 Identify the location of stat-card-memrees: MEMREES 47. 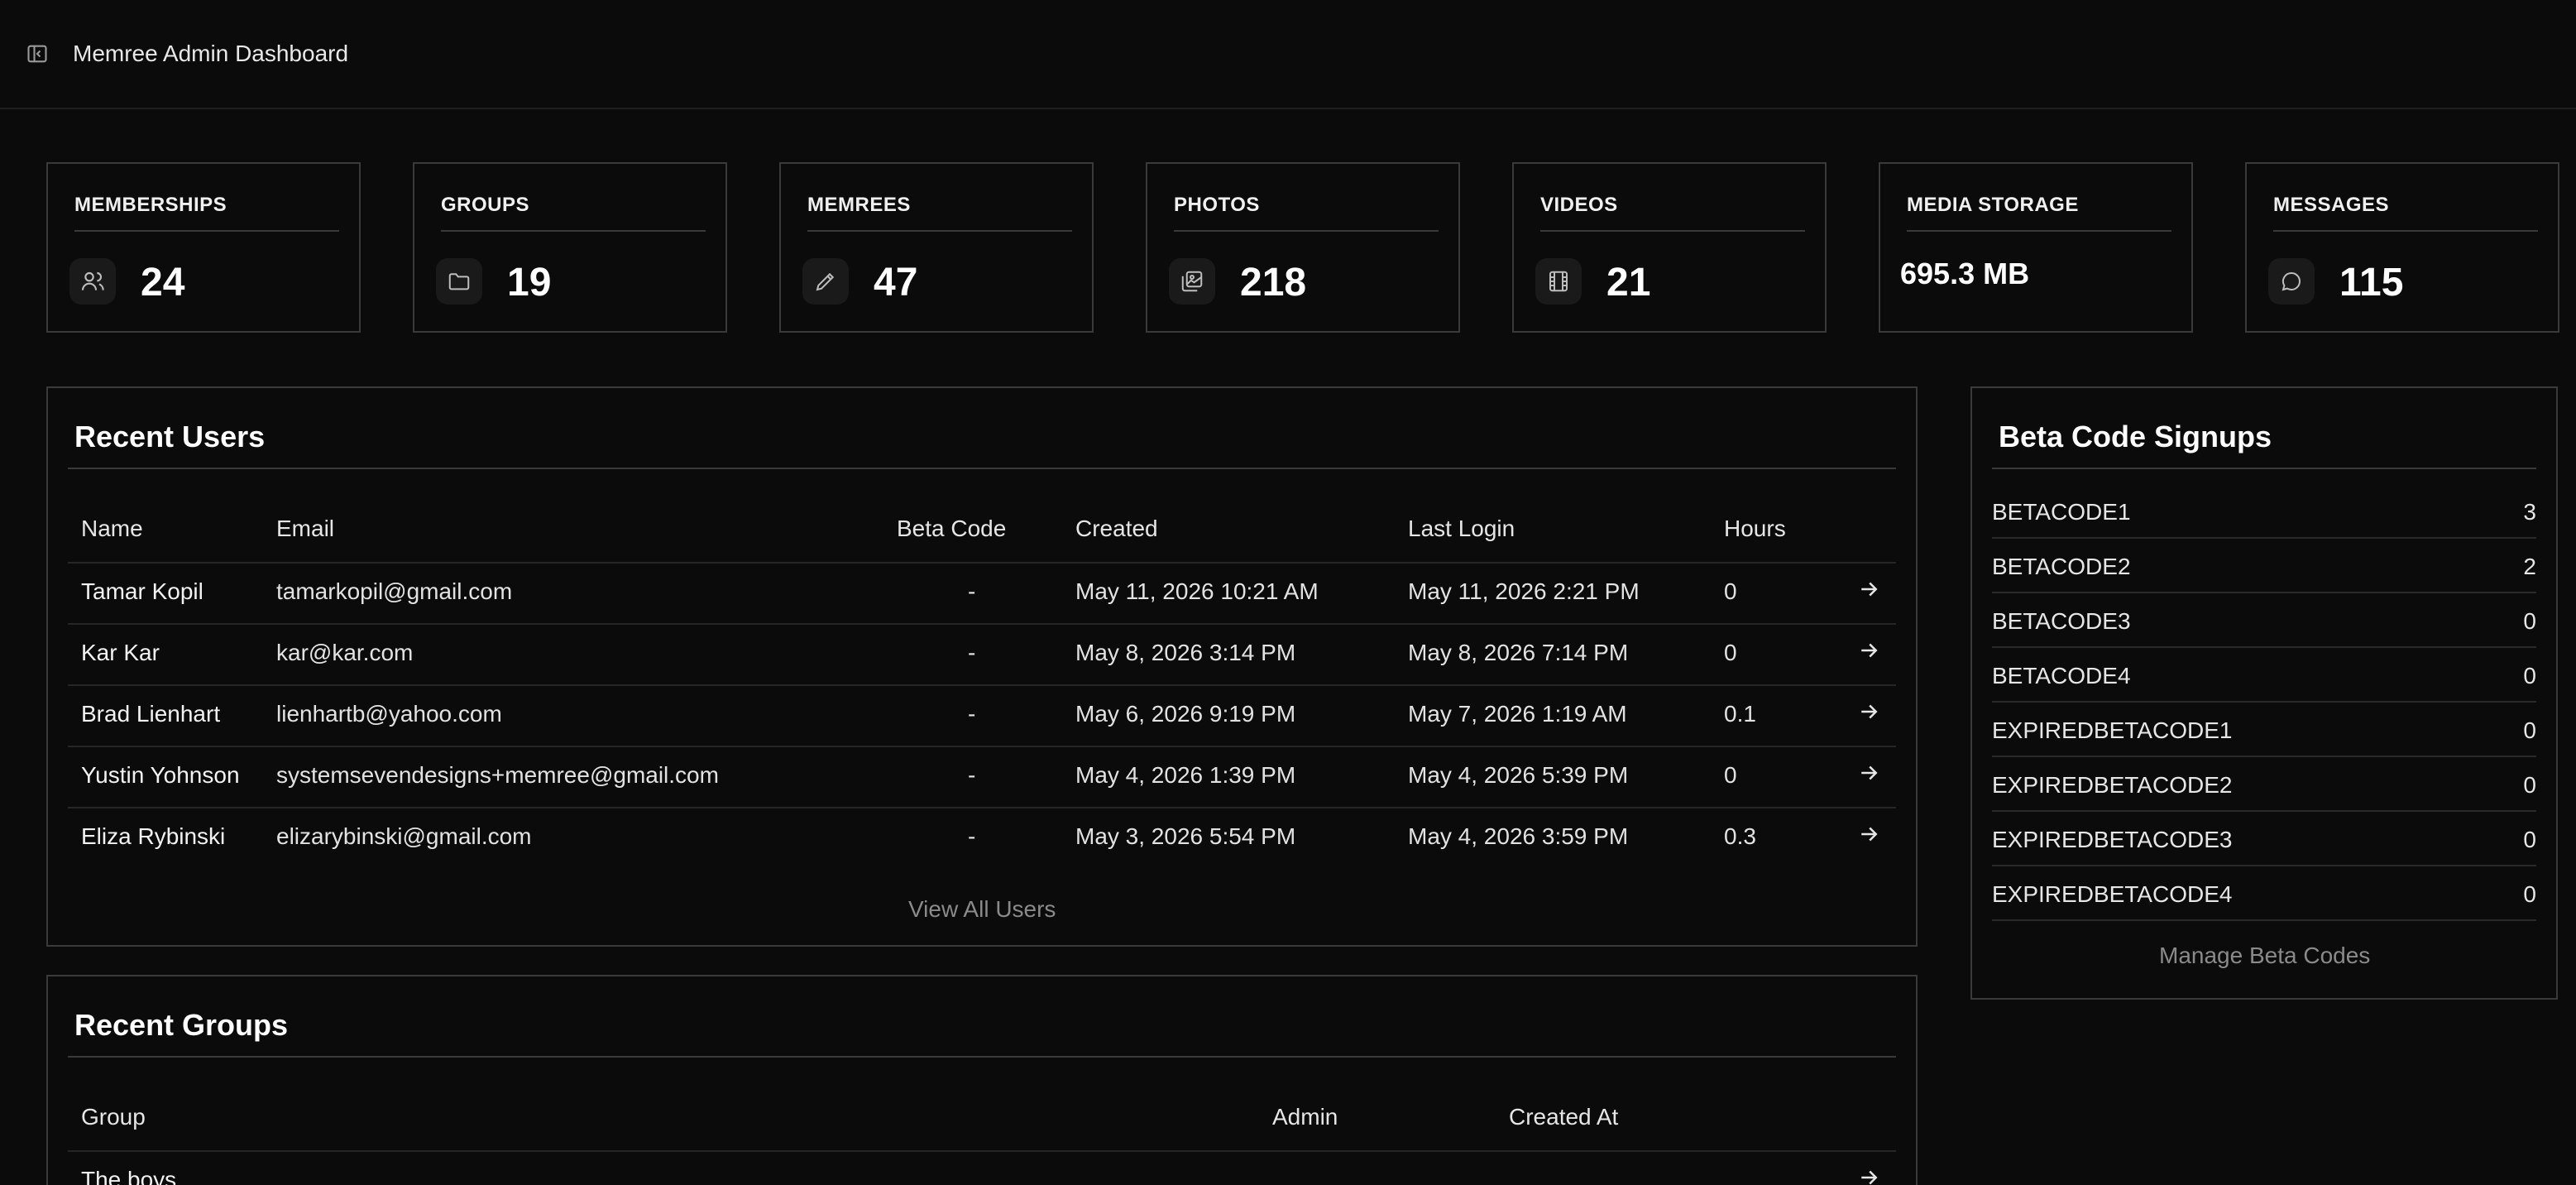
(936, 248).